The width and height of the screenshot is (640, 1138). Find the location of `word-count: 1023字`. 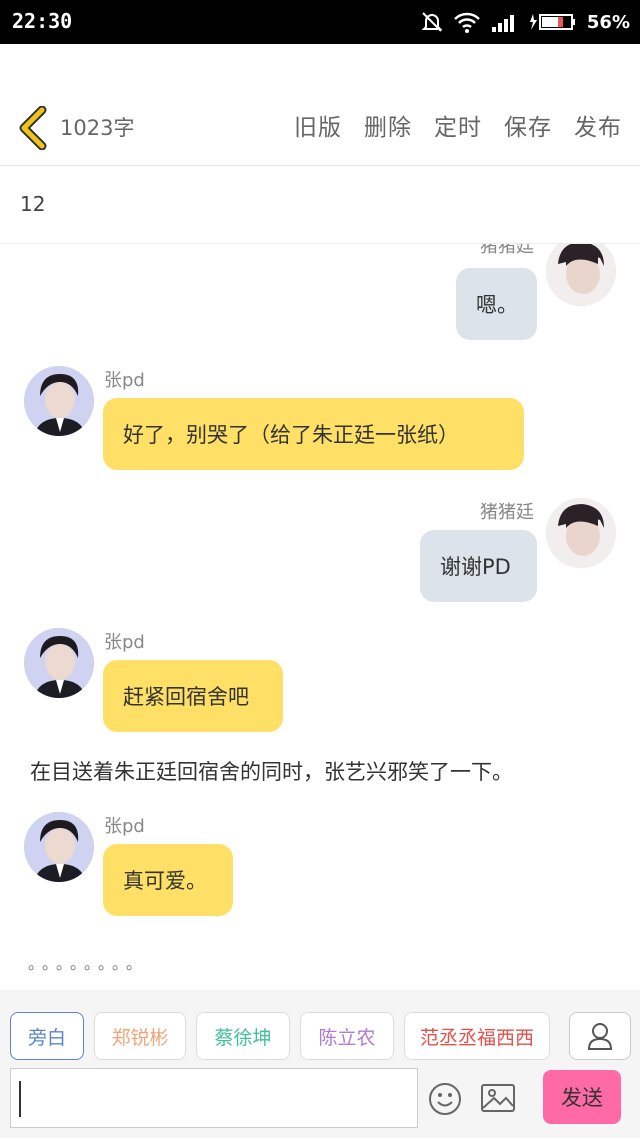

word-count: 1023字 is located at coordinates (97, 128).